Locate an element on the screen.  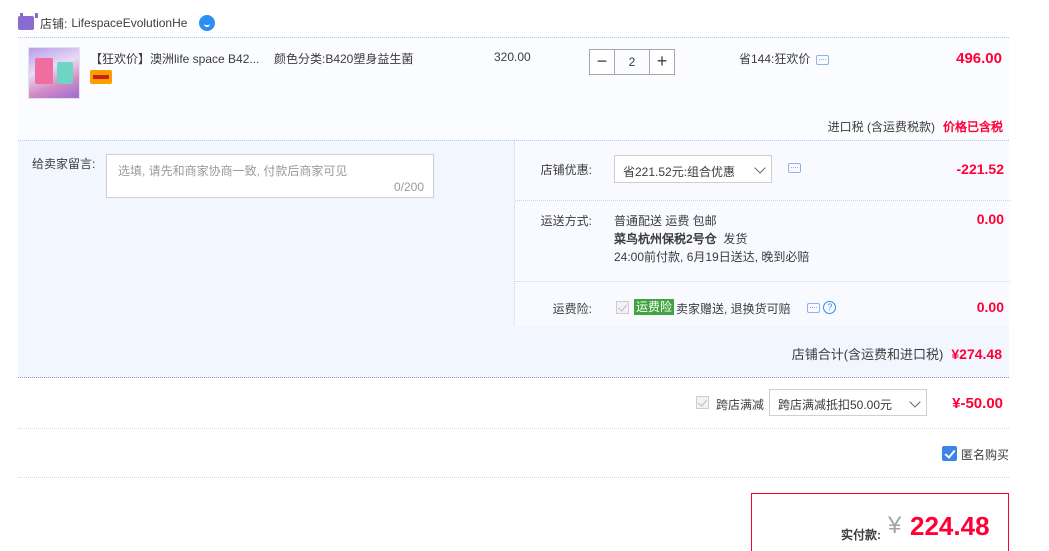
shop-coupon-select: 省221.52元:组合优惠 is located at coordinates (693, 169).